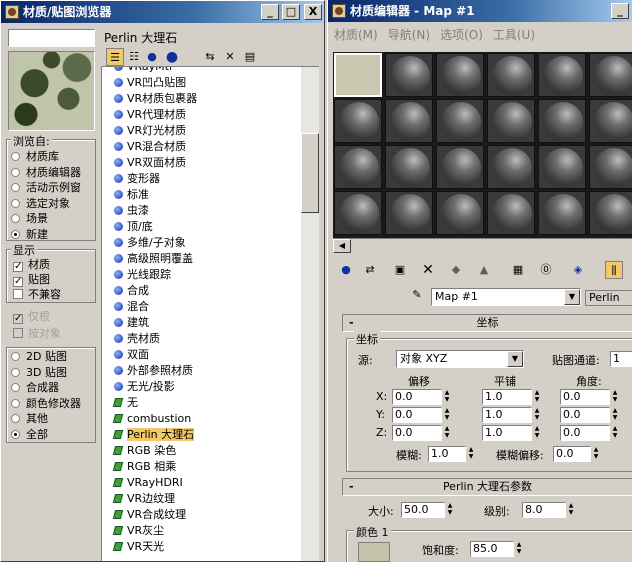 The width and height of the screenshot is (632, 562). Describe the element at coordinates (147, 483) in the screenshot. I see `list-item: VRayHDRI` at that location.